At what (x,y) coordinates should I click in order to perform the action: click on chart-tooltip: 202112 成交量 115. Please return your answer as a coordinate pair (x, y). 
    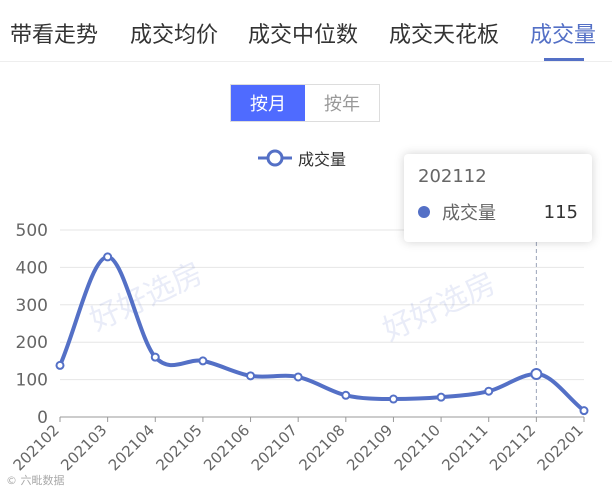
    Looking at the image, I should click on (498, 198).